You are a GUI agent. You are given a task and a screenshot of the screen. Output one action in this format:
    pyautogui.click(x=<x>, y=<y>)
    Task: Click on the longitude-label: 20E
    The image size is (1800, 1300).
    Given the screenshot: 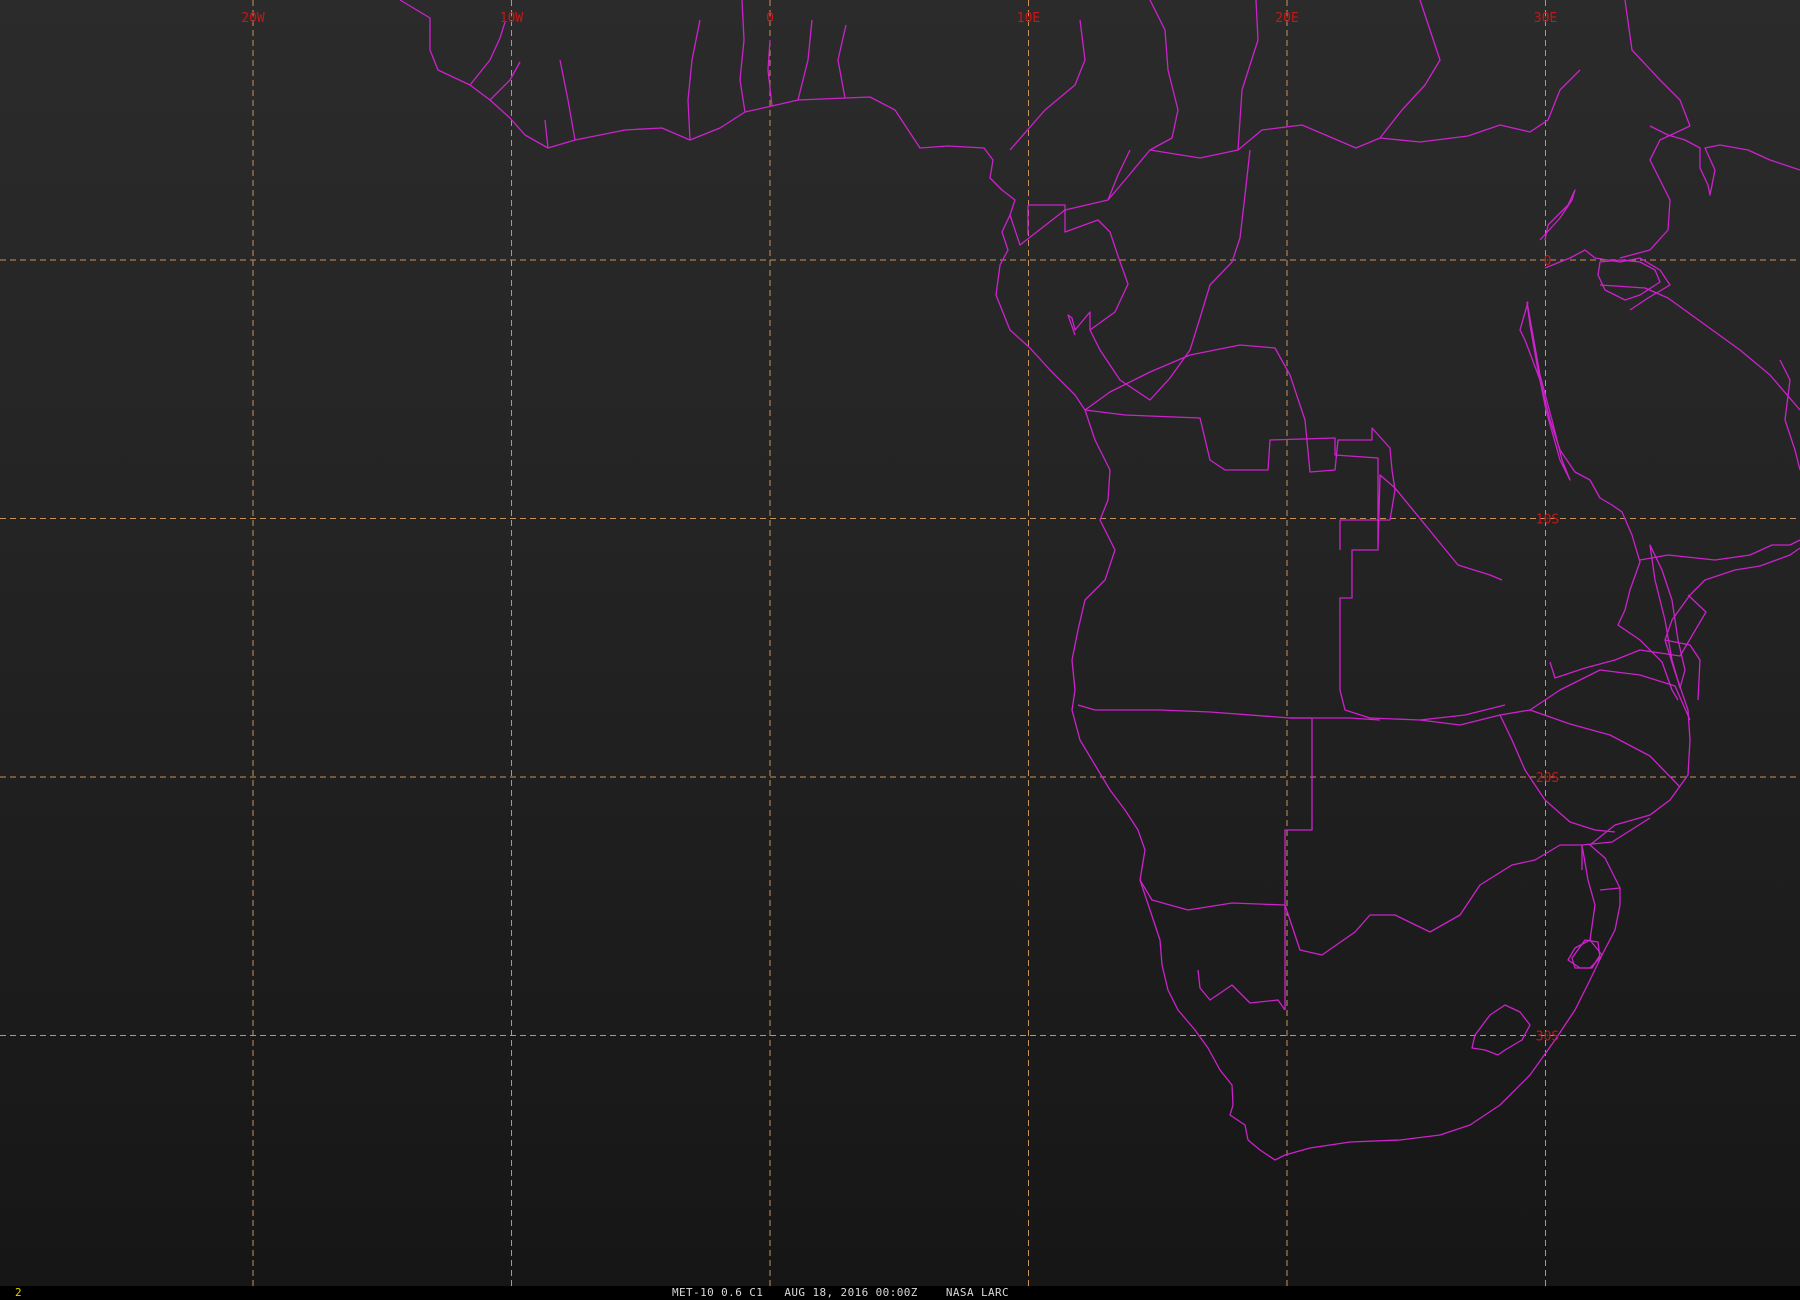 What is the action you would take?
    pyautogui.click(x=1286, y=18)
    